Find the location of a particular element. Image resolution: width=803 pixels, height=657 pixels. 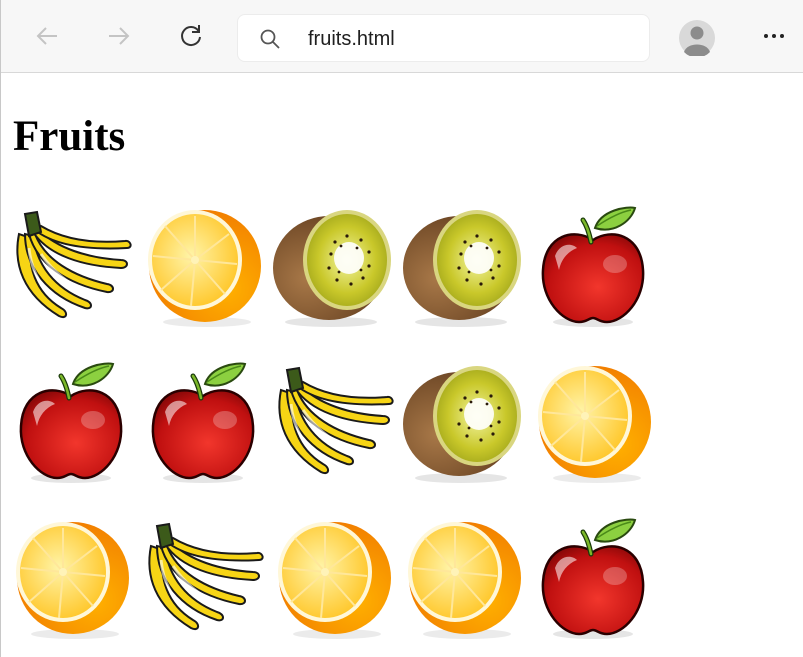

profile-avatar-icon is located at coordinates (697, 38).